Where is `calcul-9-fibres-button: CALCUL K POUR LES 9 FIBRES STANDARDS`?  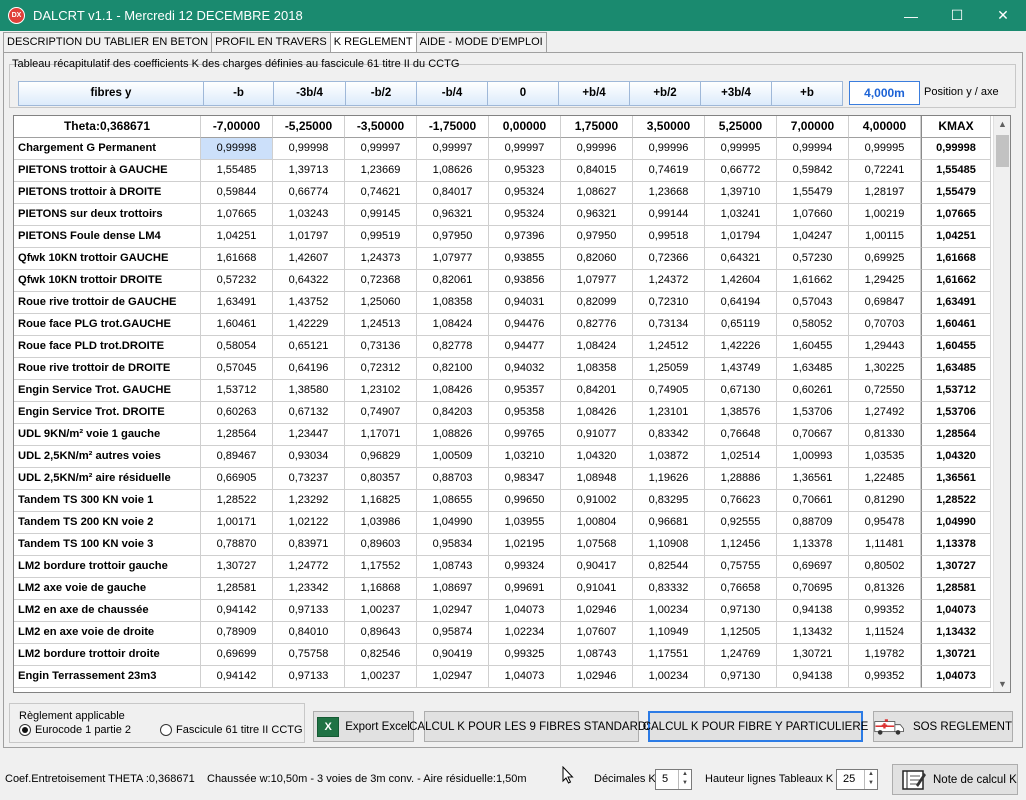
calcul-9-fibres-button: CALCUL K POUR LES 9 FIBRES STANDARDS is located at coordinates (531, 726).